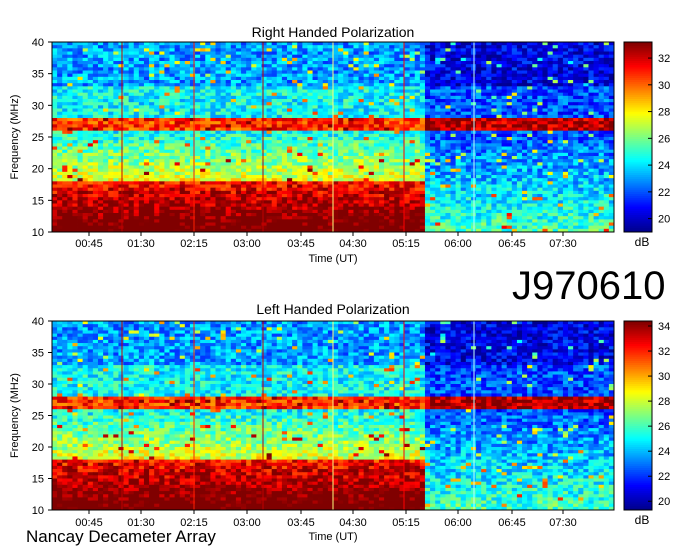 Image resolution: width=680 pixels, height=552 pixels. I want to click on colorbar: 20 22 24 26 28 30 32 dB, so click(646, 145).